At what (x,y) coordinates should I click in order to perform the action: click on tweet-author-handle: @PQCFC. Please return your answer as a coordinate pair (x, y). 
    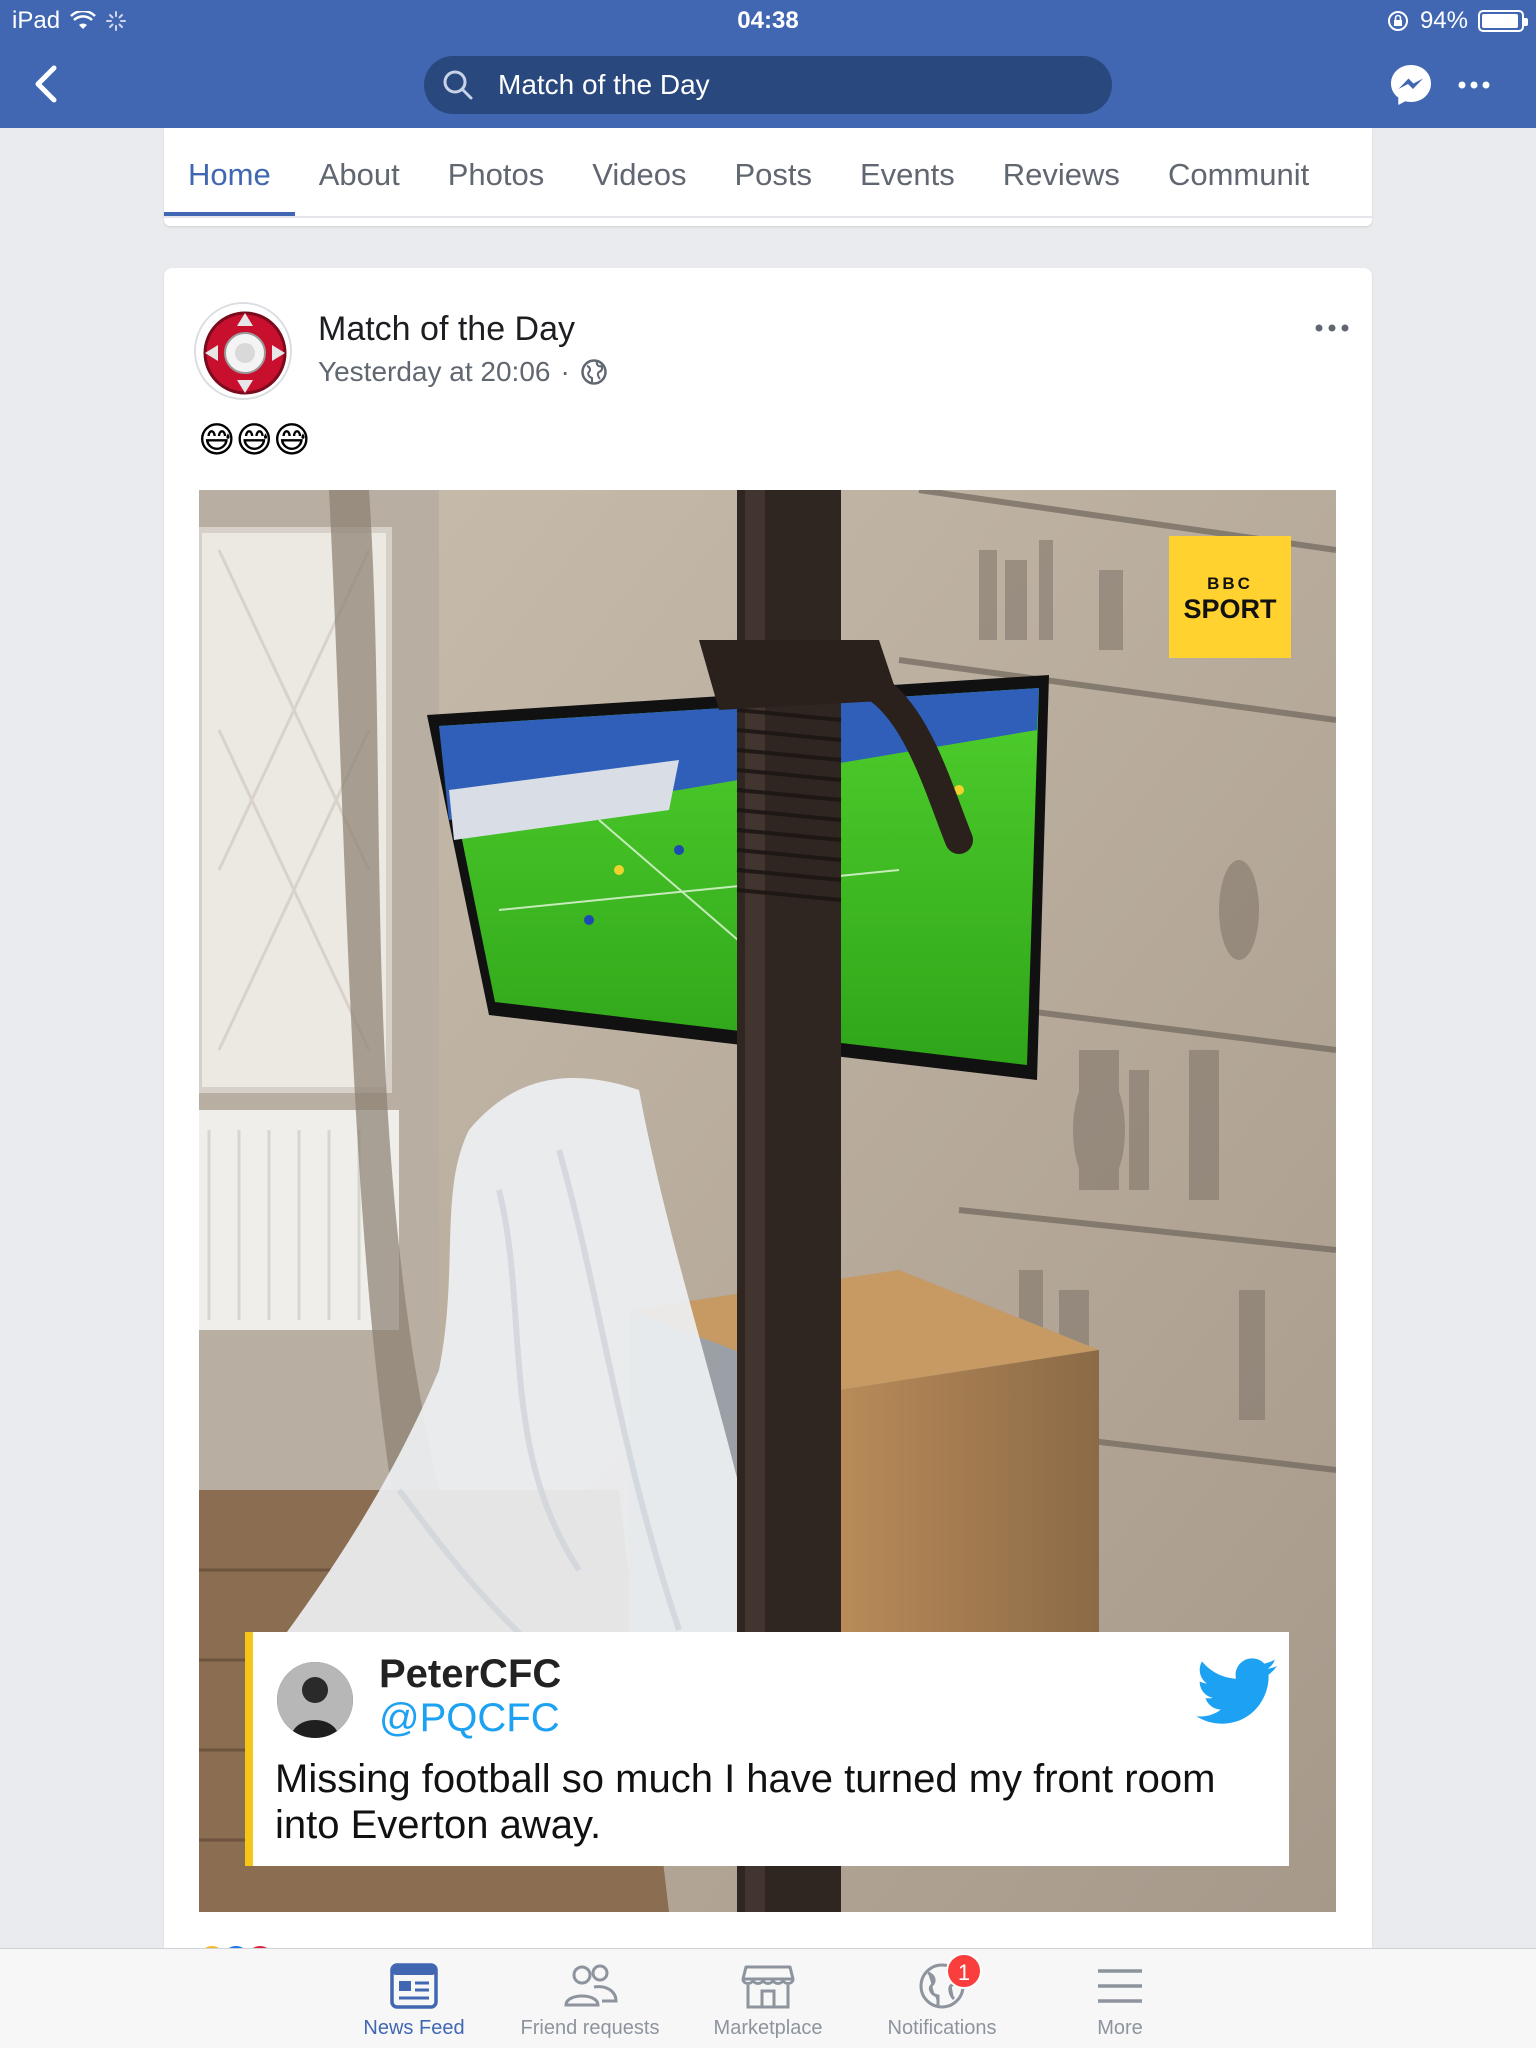
    Looking at the image, I should click on (469, 1718).